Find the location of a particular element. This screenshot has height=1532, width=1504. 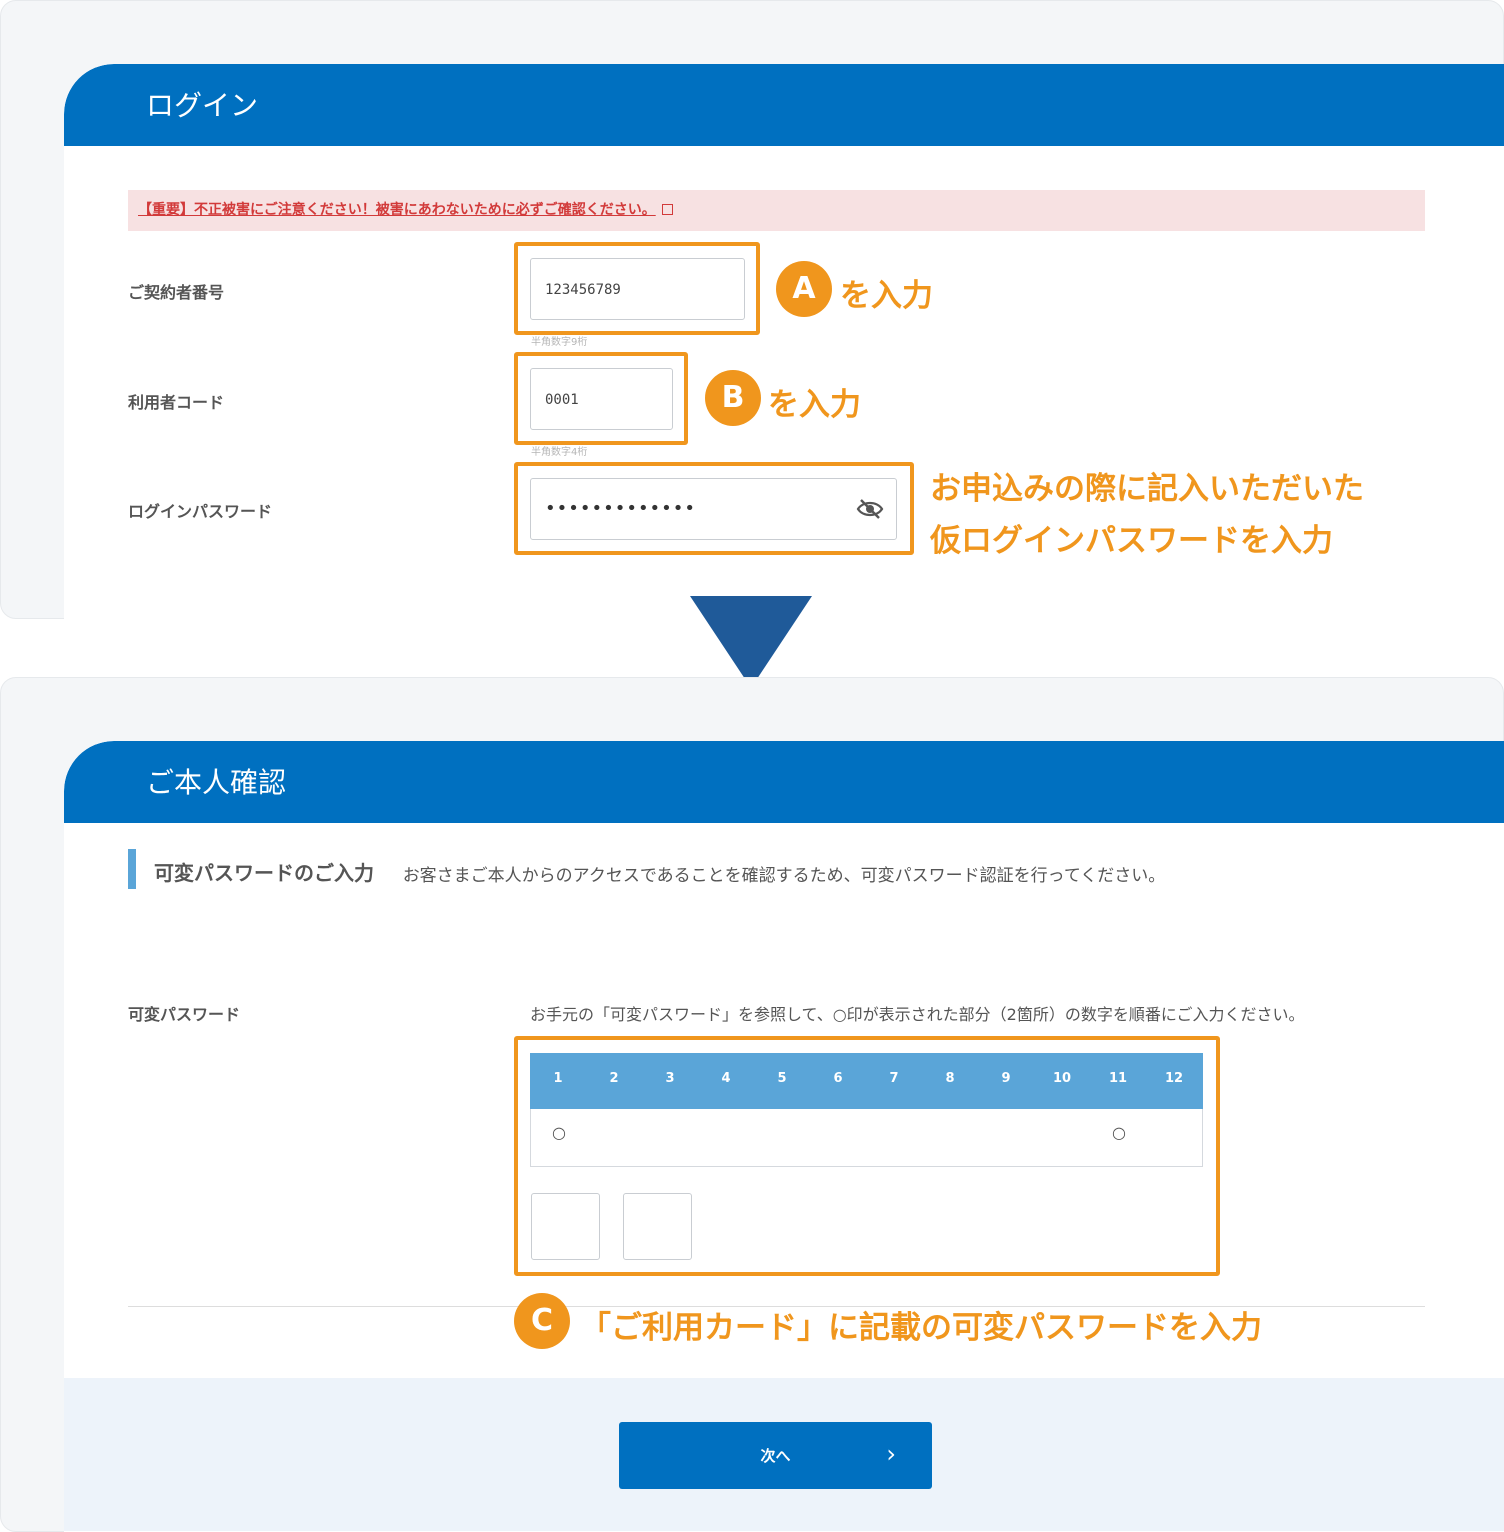

flow-arrow-down-icon is located at coordinates (751, 642).